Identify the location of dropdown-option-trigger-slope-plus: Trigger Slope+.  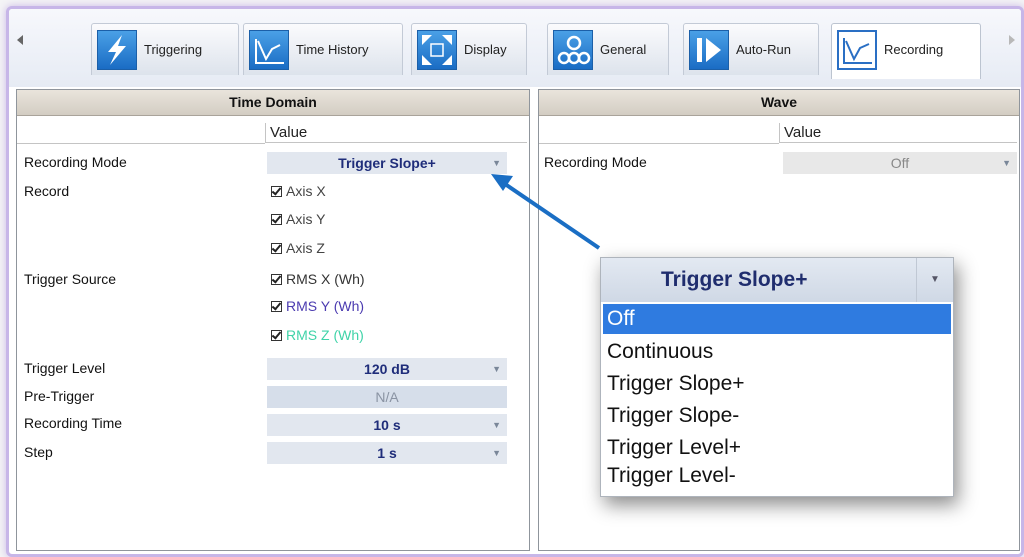
(777, 384).